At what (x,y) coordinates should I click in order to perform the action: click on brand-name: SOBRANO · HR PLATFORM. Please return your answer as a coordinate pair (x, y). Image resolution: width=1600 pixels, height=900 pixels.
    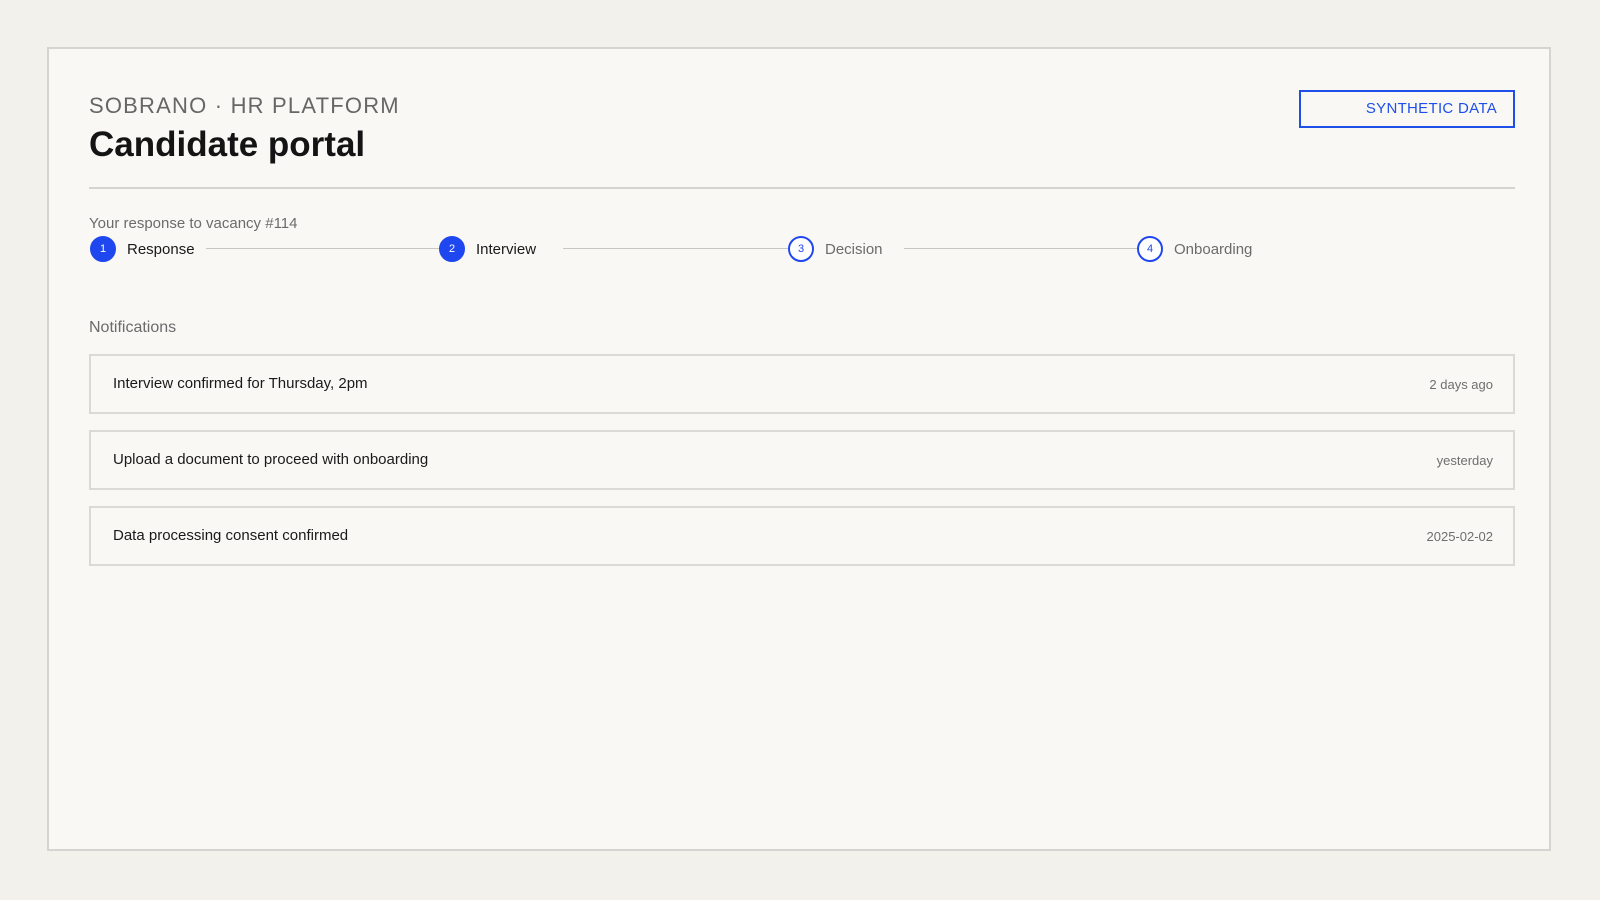
    Looking at the image, I should click on (244, 105).